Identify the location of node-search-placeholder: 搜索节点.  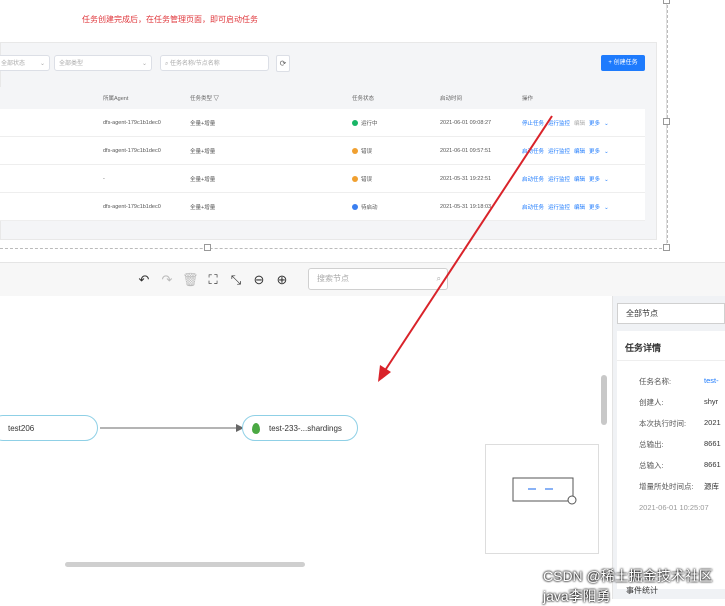
(333, 278).